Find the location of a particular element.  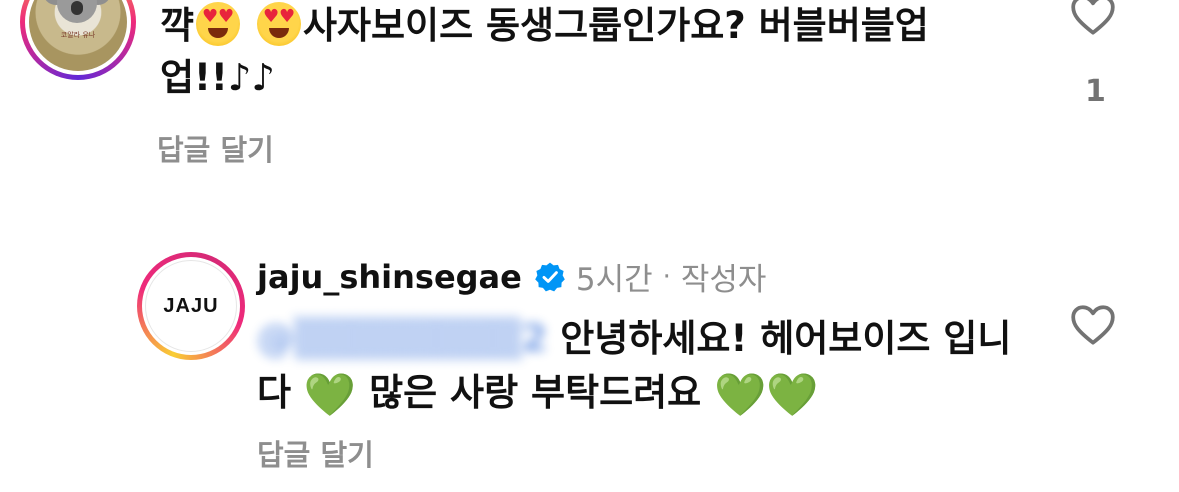

music-notes-icon: ♪♪ is located at coordinates (251, 77).